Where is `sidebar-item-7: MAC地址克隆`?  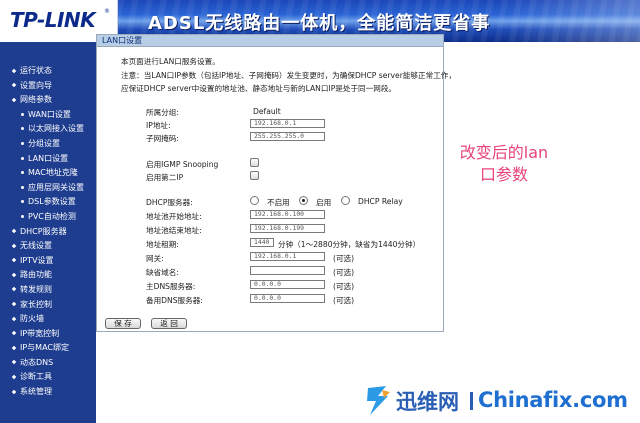
sidebar-item-7: MAC地址克隆 is located at coordinates (48, 173).